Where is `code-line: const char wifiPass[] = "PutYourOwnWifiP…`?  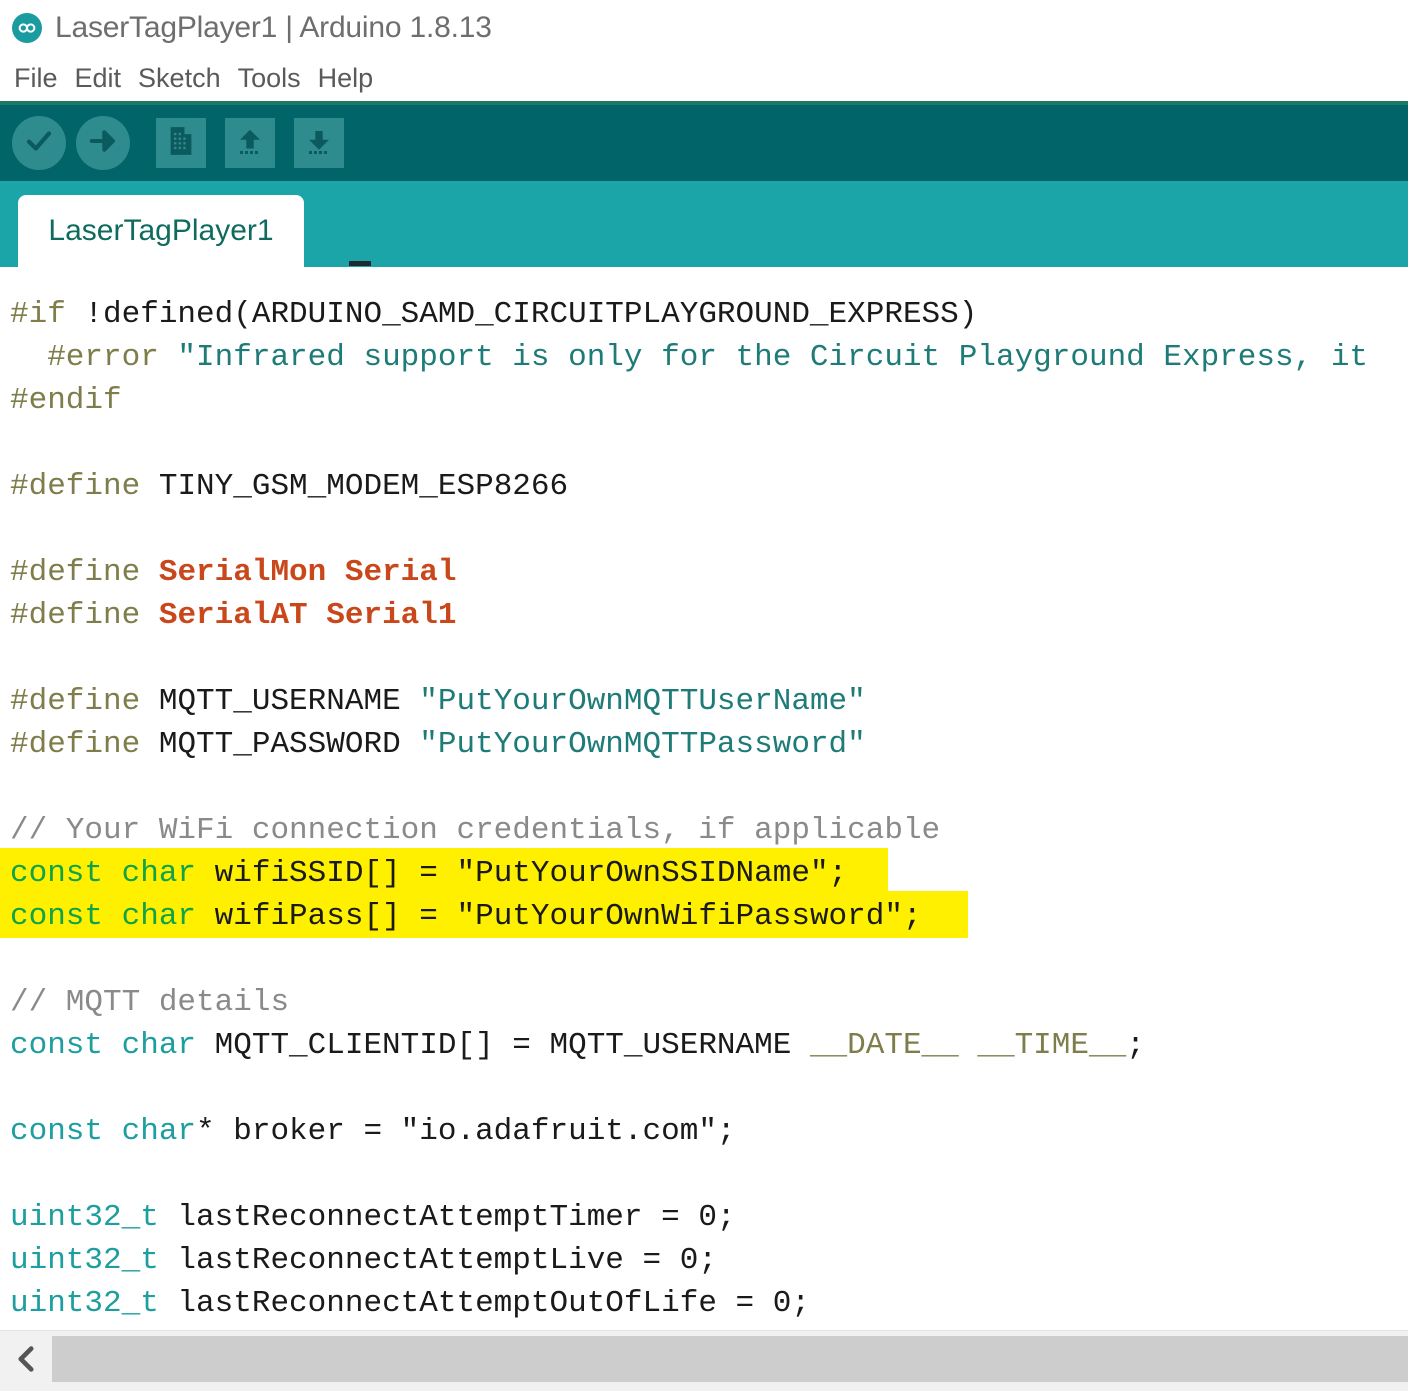
code-line: const char wifiPass[] = "PutYourOwnWifiP… is located at coordinates (704, 914).